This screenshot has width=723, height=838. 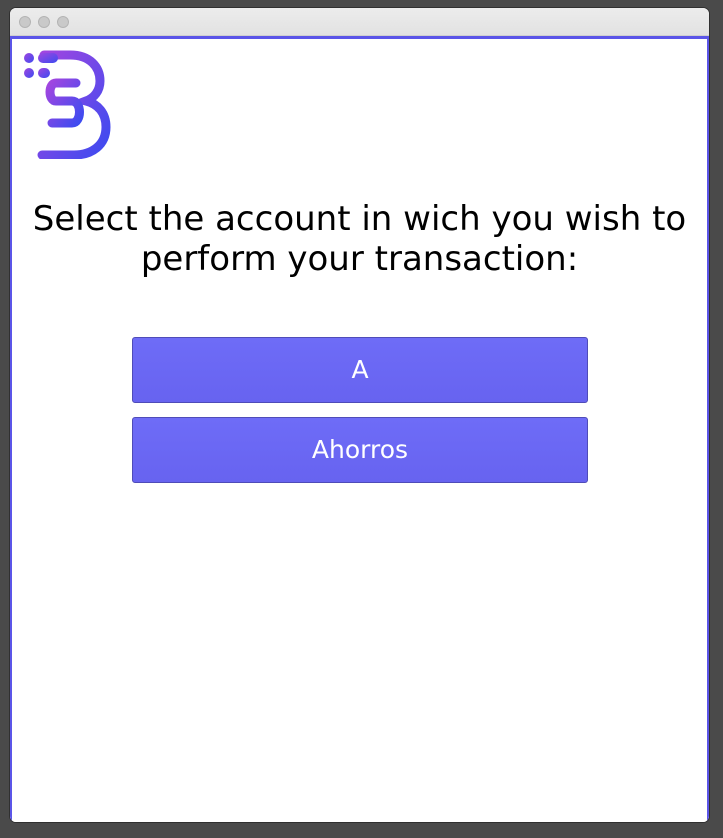 I want to click on account-button-a: A, so click(x=360, y=370).